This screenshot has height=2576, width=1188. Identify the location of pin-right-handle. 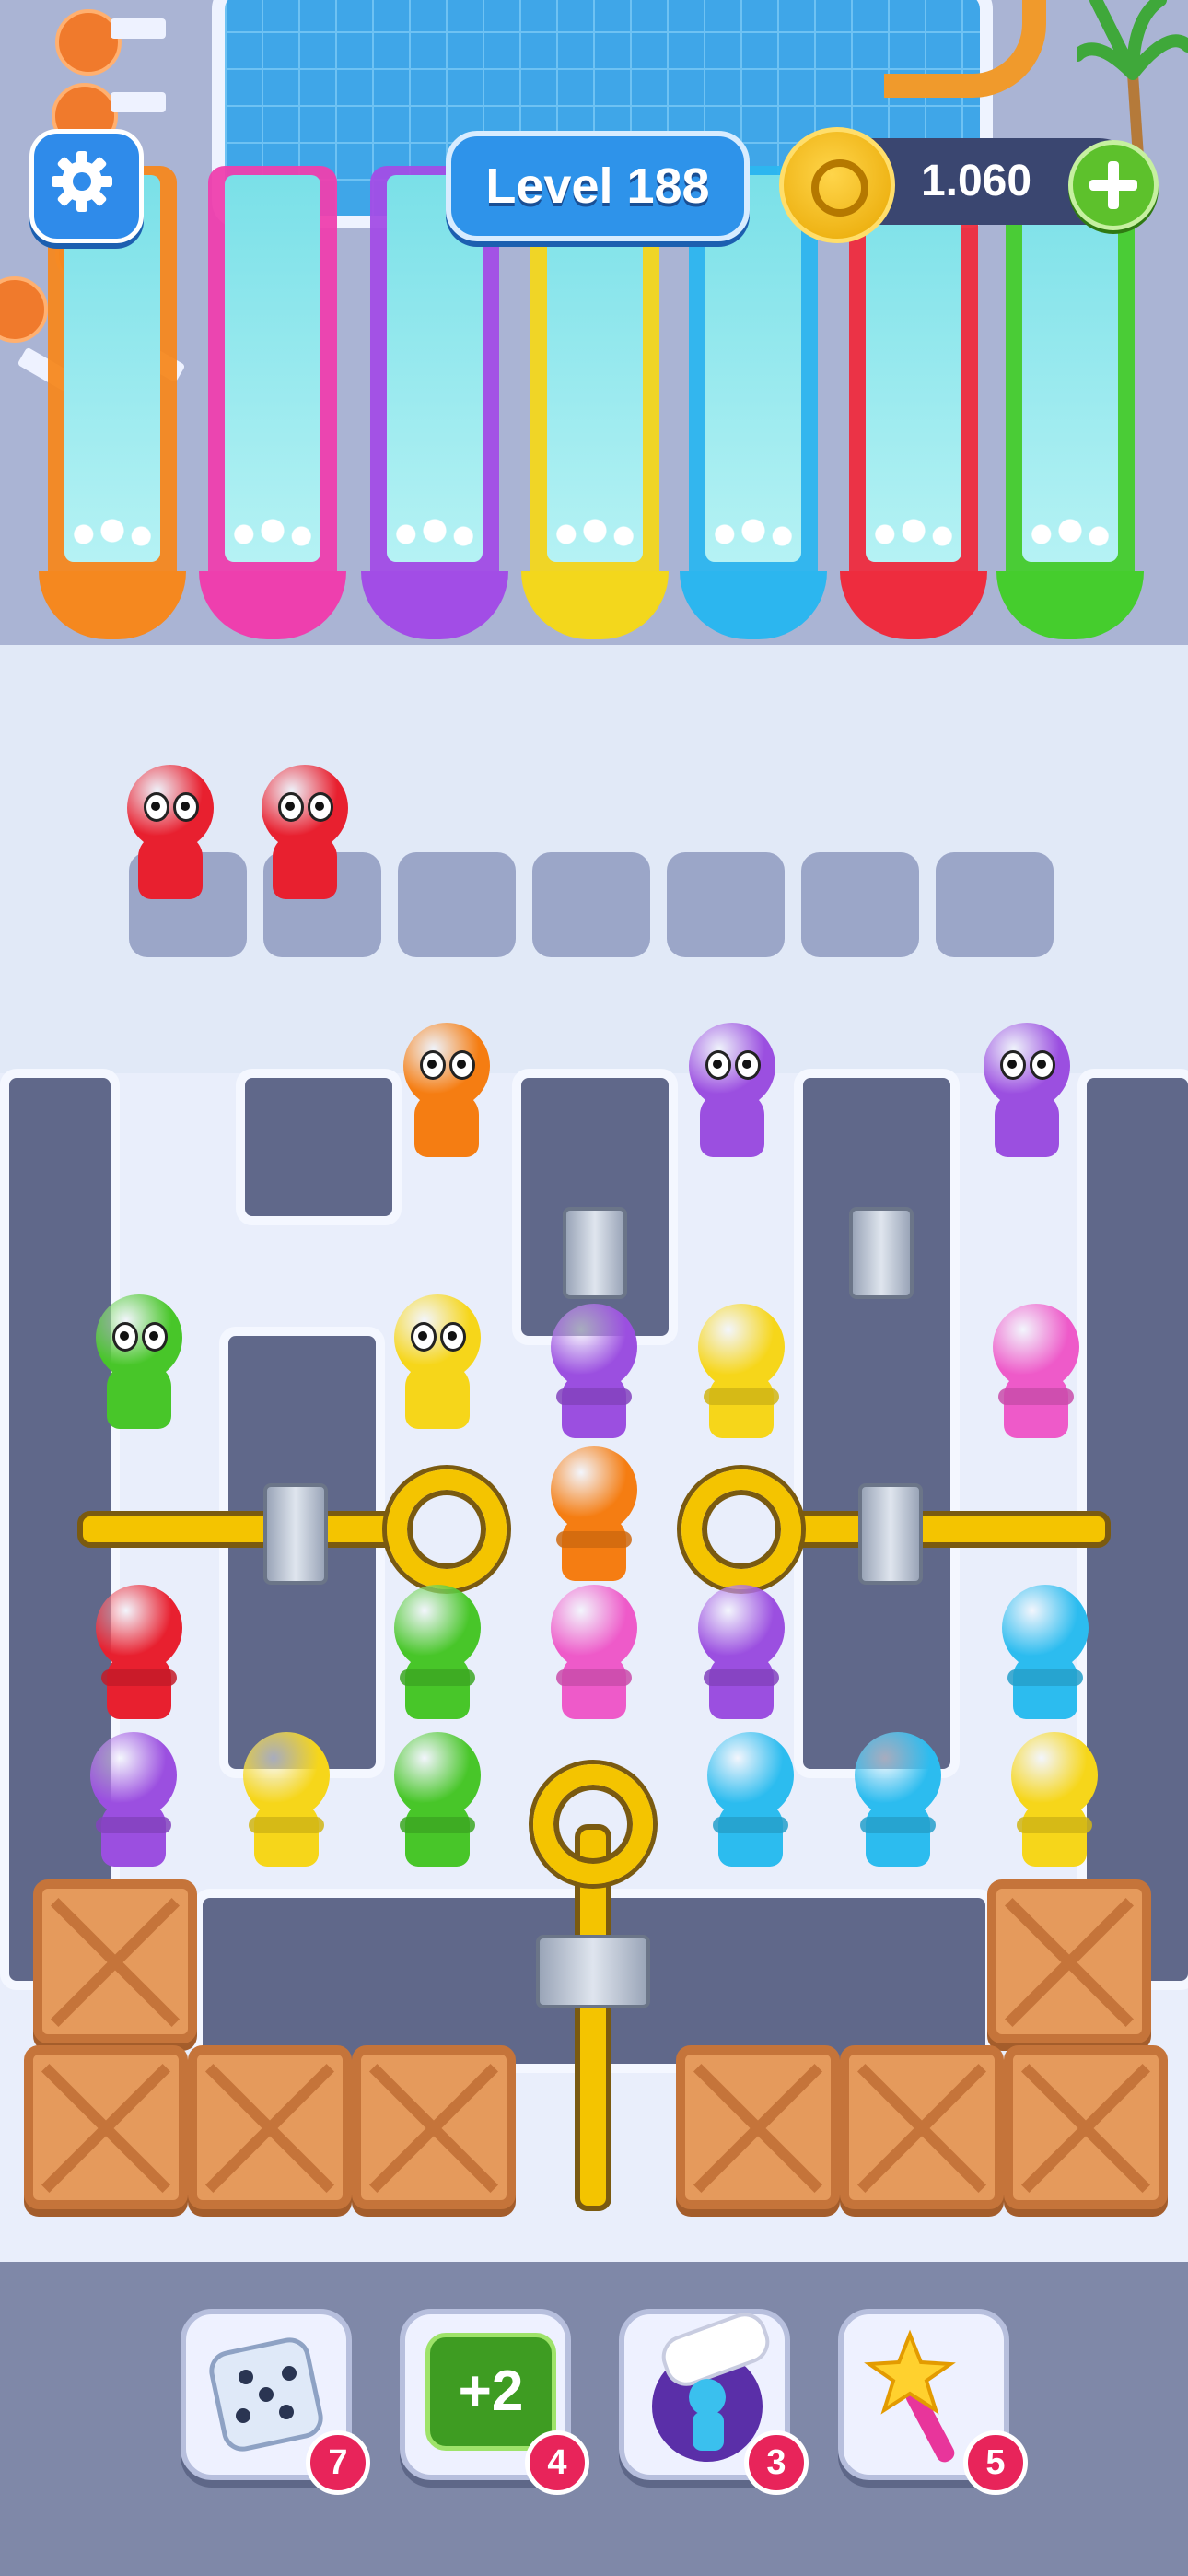
(741, 1529).